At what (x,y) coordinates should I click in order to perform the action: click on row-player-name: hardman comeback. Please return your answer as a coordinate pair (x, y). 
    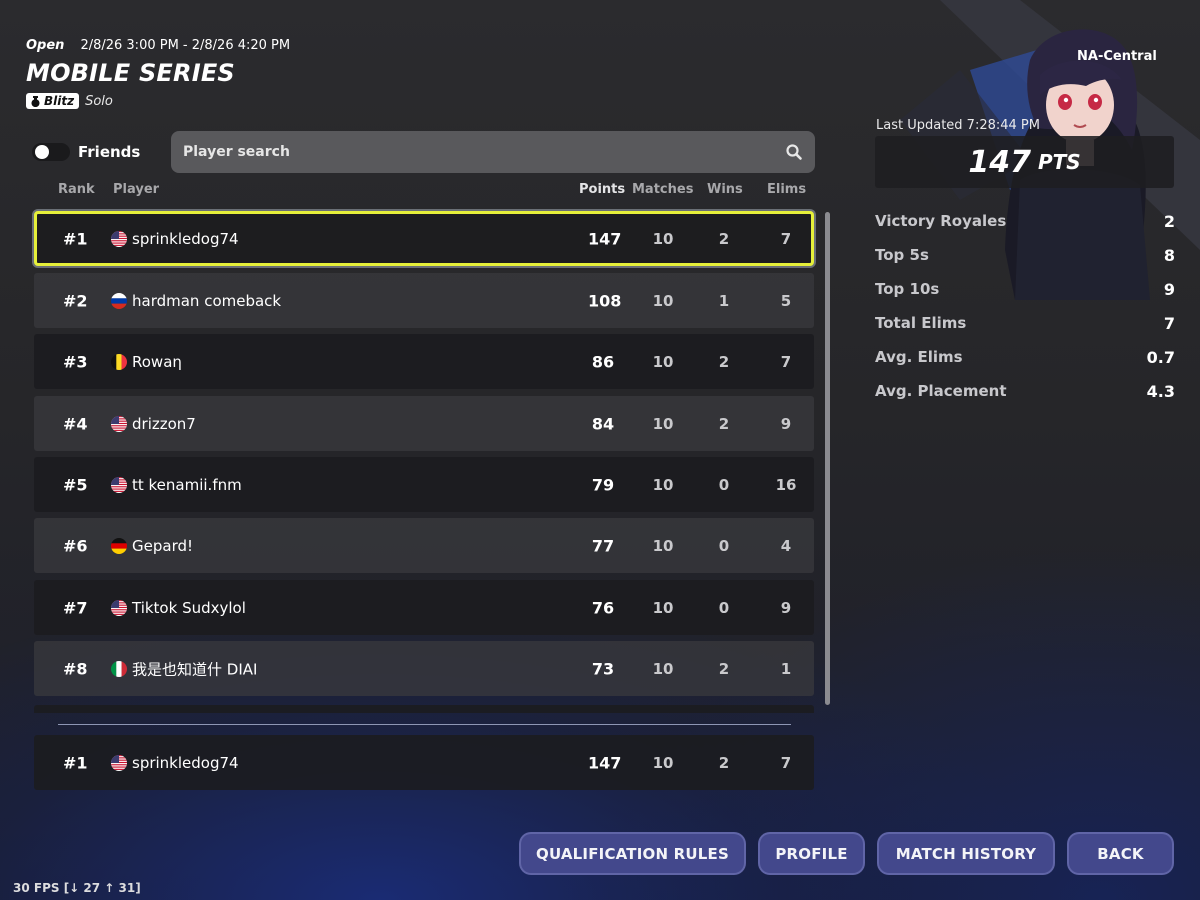
    Looking at the image, I should click on (207, 300).